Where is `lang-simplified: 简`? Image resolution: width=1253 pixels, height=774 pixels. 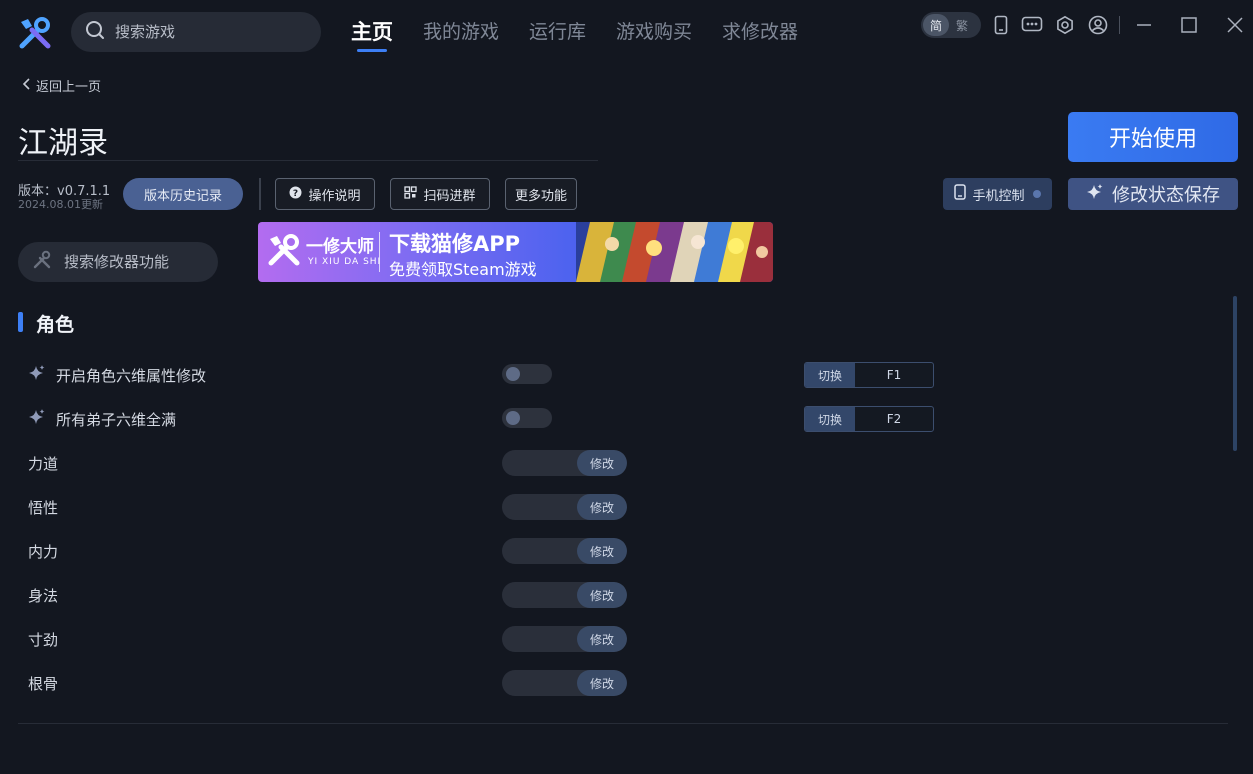
lang-simplified: 简 is located at coordinates (936, 25).